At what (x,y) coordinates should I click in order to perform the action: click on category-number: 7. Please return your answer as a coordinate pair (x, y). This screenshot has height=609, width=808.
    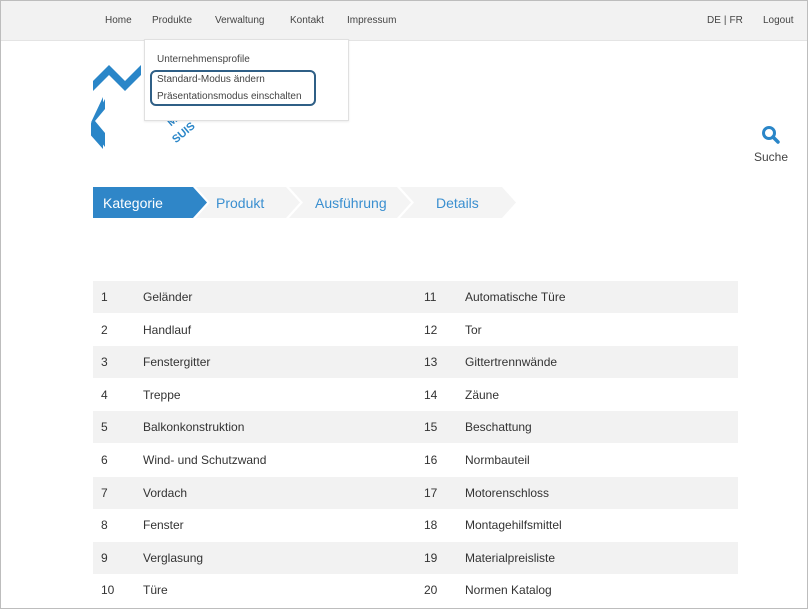
    Looking at the image, I should click on (104, 492).